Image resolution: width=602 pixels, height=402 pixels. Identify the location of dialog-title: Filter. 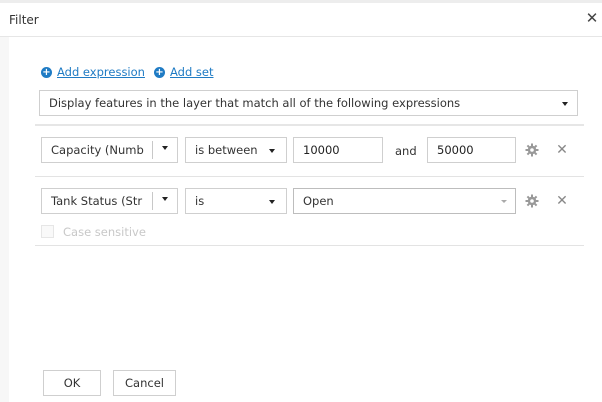
(24, 20).